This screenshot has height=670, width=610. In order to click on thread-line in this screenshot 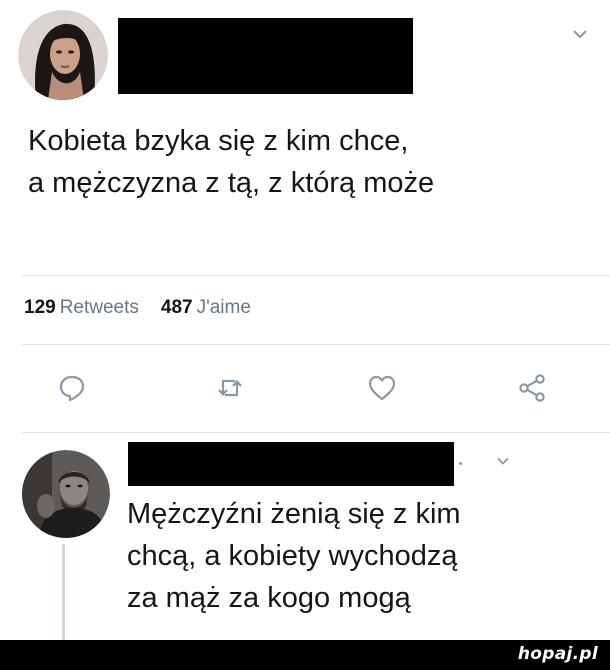, I will do `click(63, 594)`.